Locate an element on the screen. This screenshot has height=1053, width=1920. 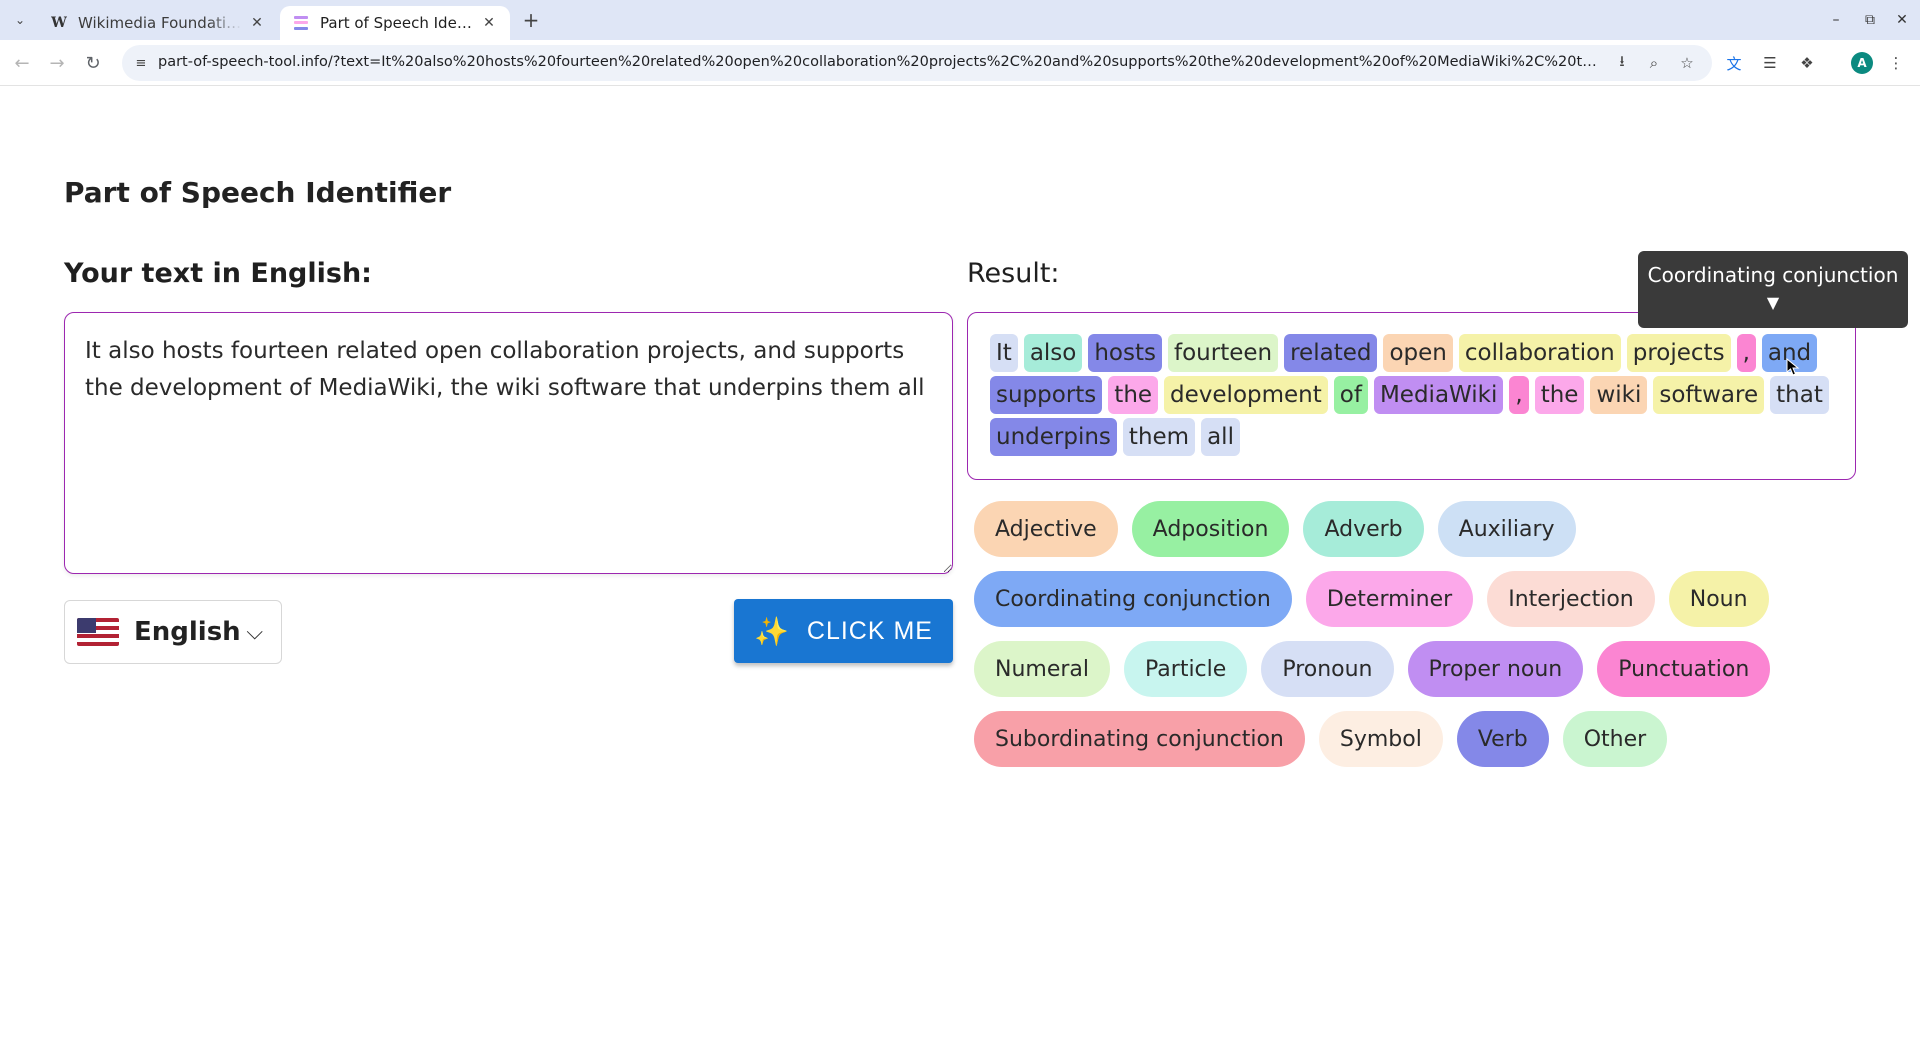
install-app-icon: ⭳ is located at coordinates (1622, 62).